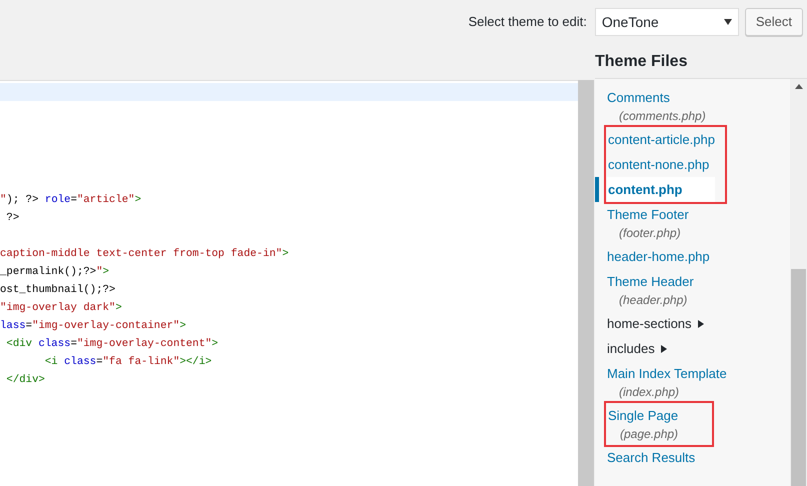  What do you see at coordinates (698, 457) in the screenshot?
I see `file-link: Search Results` at bounding box center [698, 457].